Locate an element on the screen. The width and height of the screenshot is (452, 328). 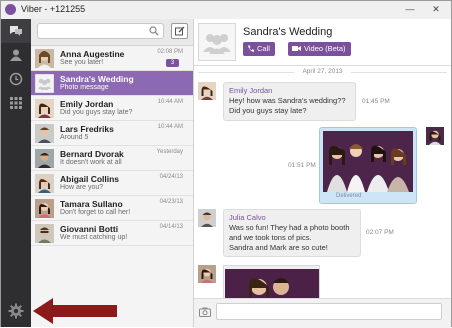
contact-name: Emily Jordan is located at coordinates (87, 104).